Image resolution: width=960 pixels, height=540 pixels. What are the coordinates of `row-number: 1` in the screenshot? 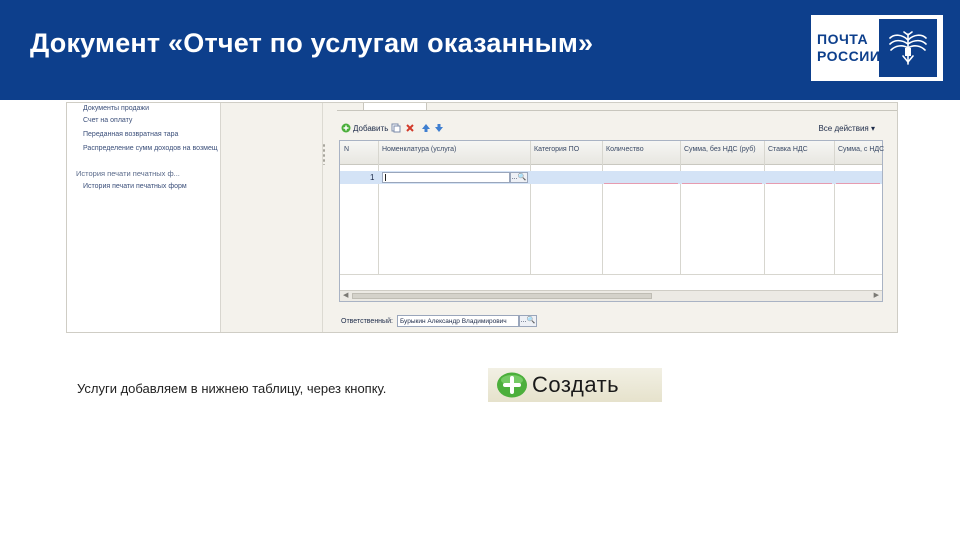 It's located at (372, 177).